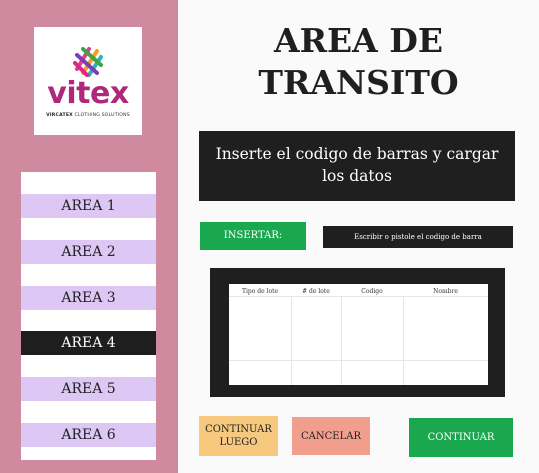 The width and height of the screenshot is (539, 473). I want to click on logo-subtitle: VIRCATEX CLOTHING SOLUTIONS, so click(88, 115).